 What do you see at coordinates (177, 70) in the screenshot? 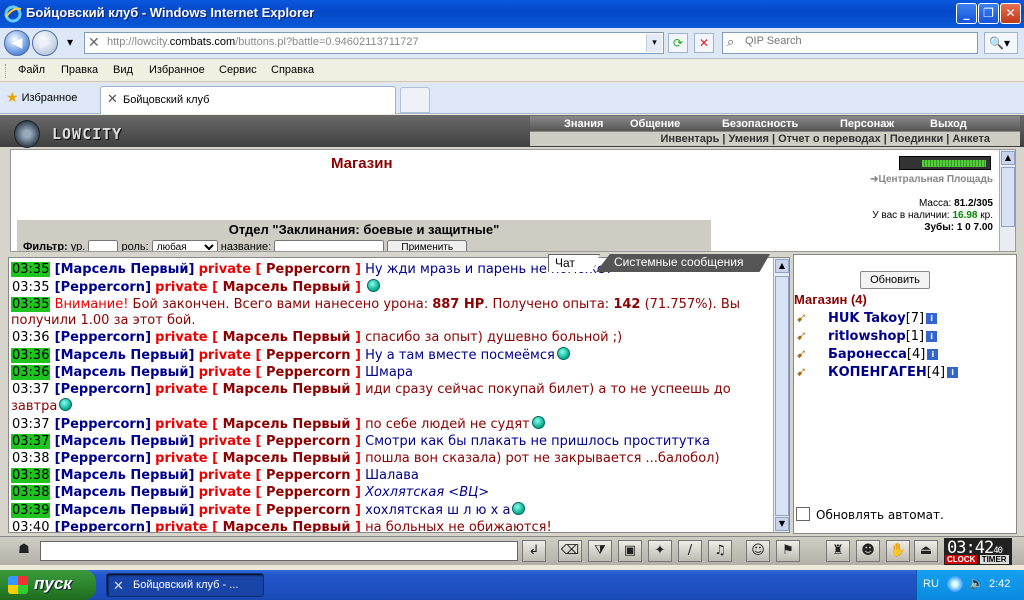
I see `menu-favorites: Избранное` at bounding box center [177, 70].